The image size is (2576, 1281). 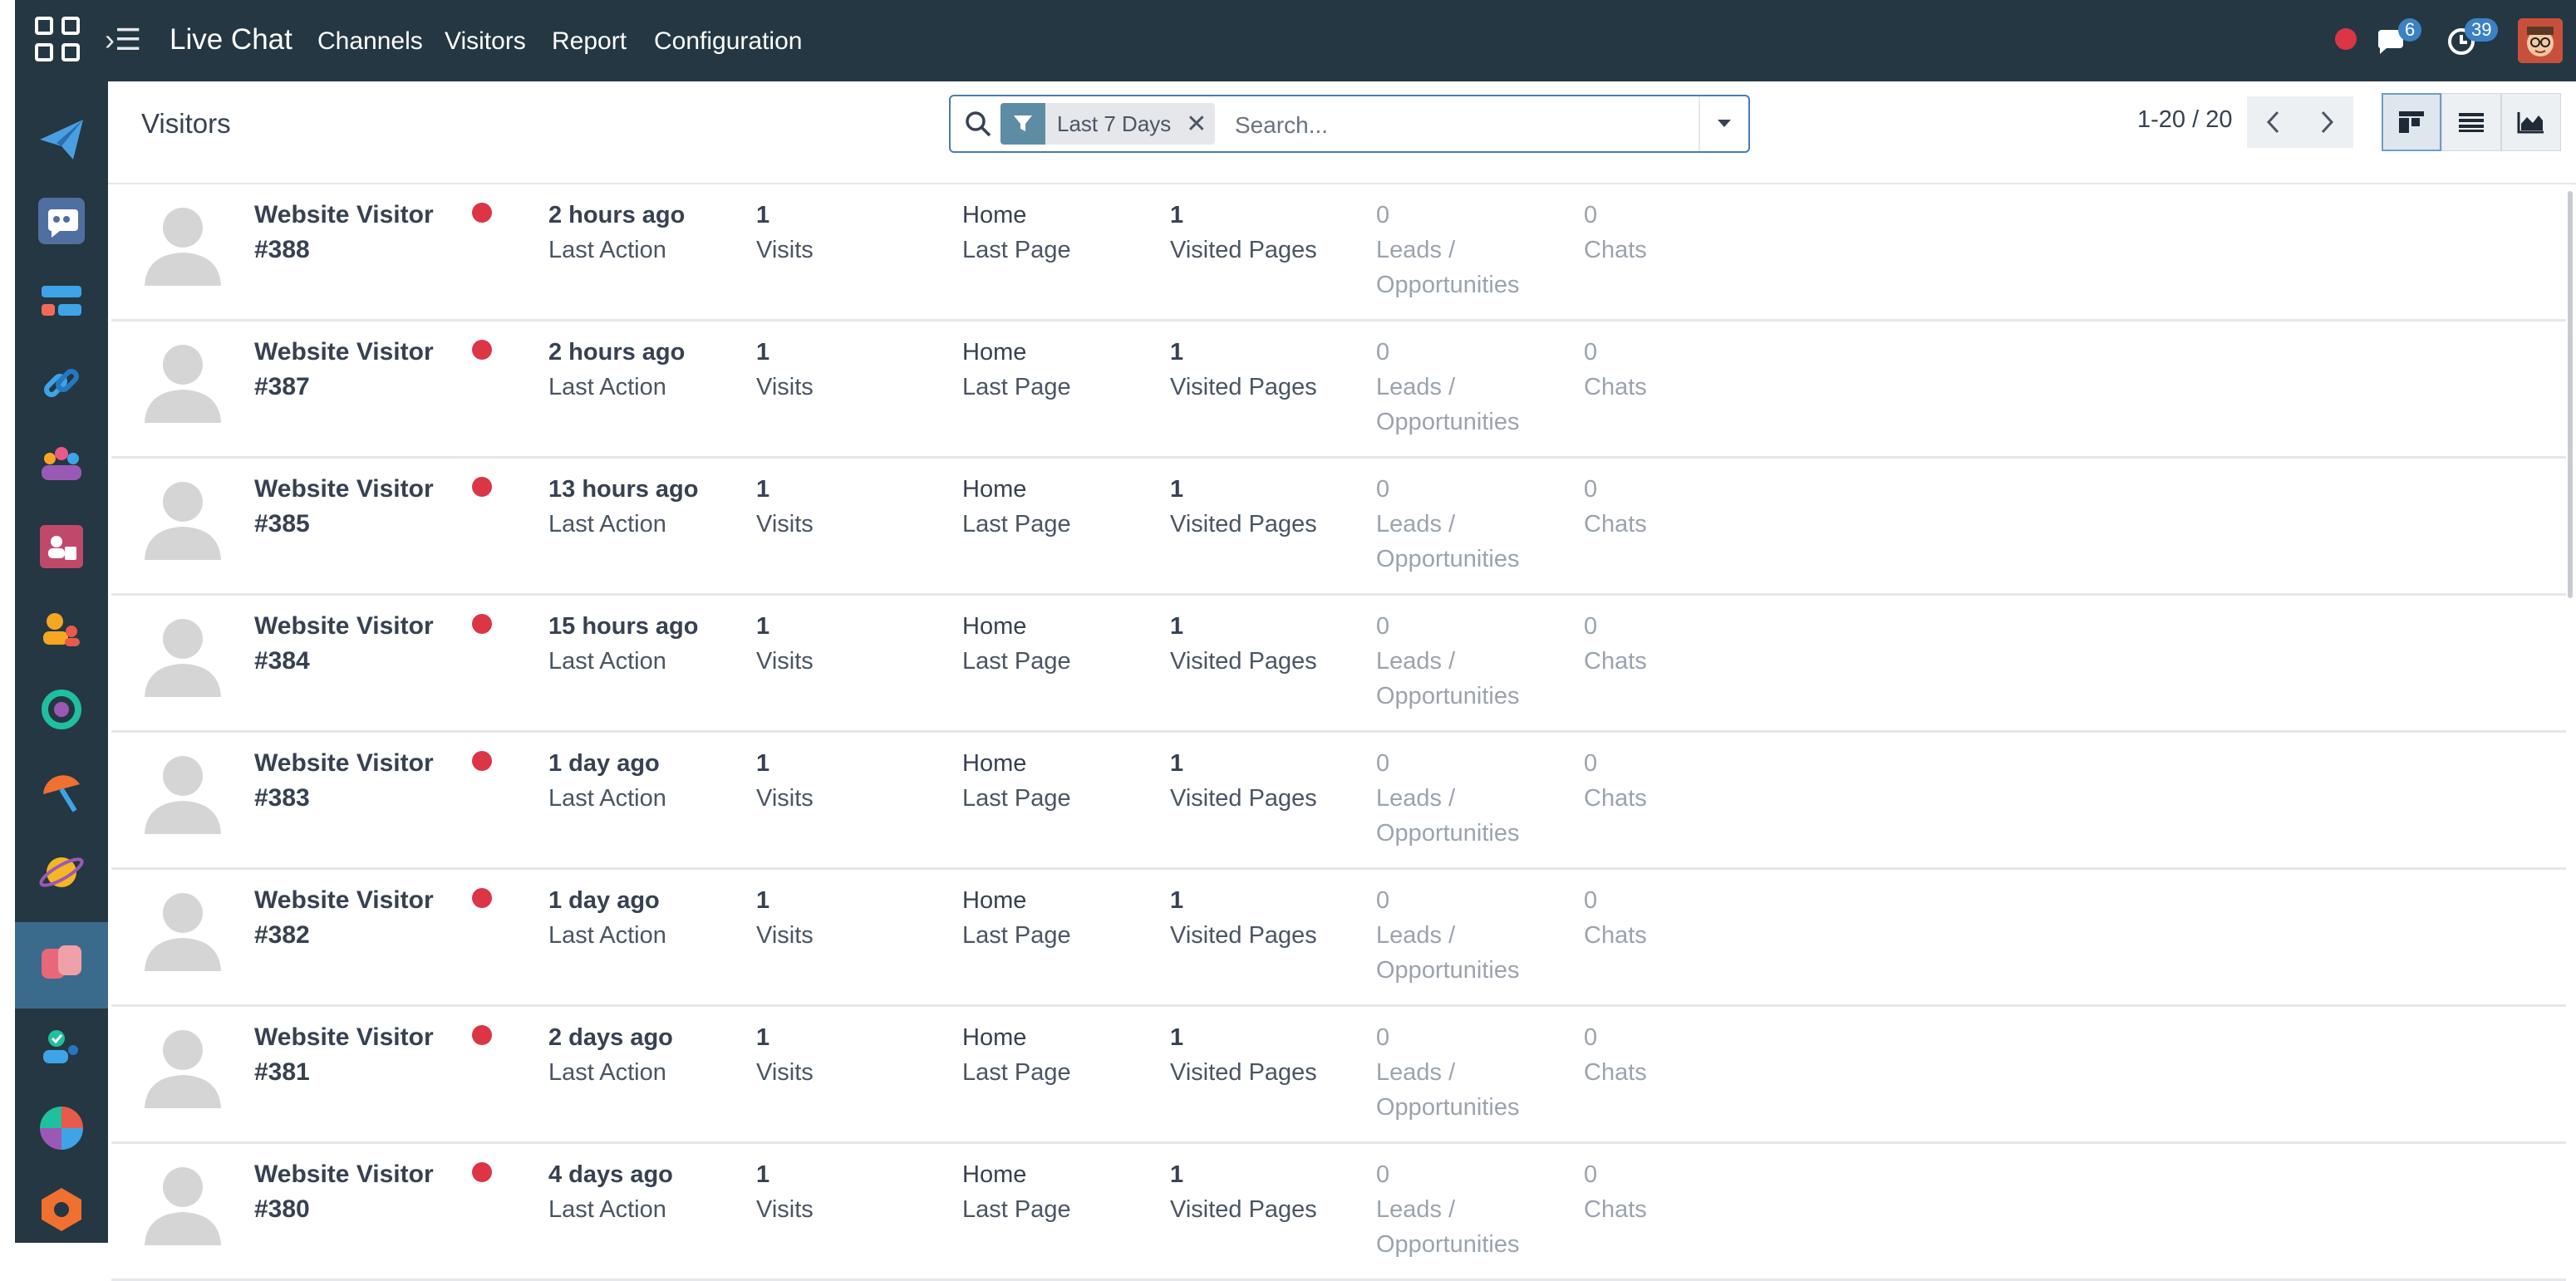 What do you see at coordinates (1108, 124) in the screenshot?
I see `filter-facet: Last 7 Days ✕` at bounding box center [1108, 124].